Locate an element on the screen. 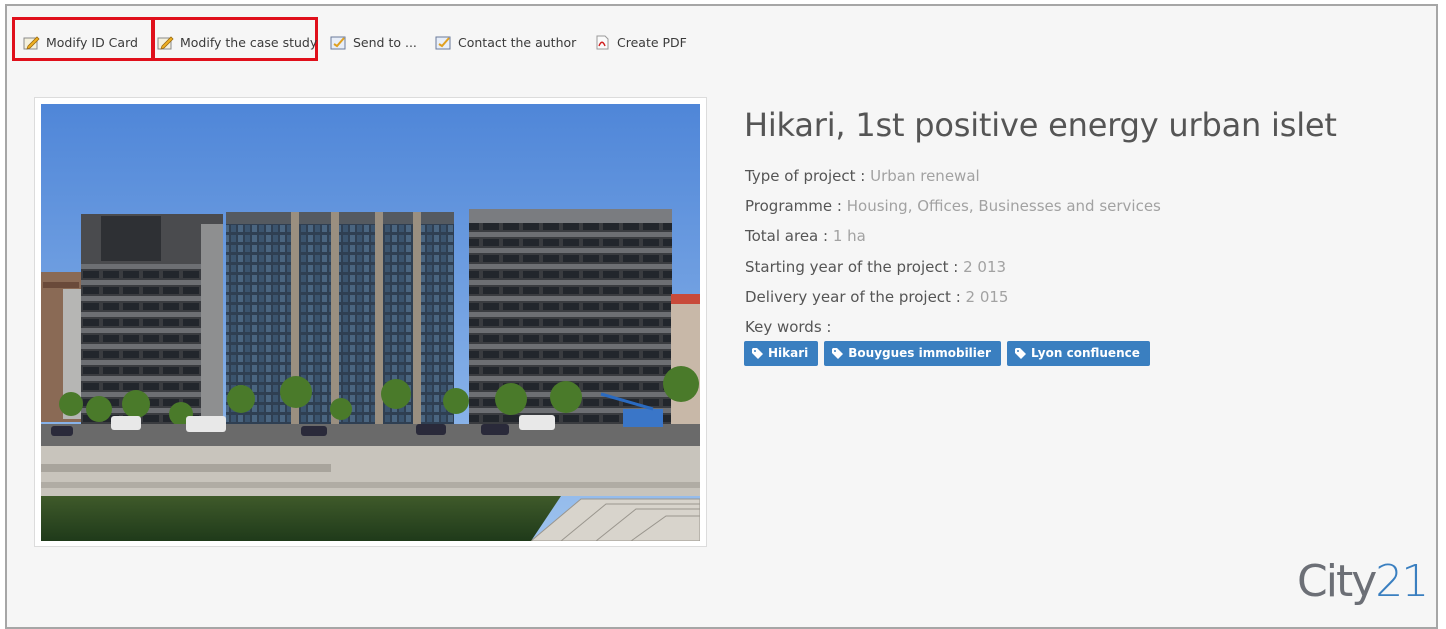 Image resolution: width=1446 pixels, height=629 pixels. contact-icon is located at coordinates (443, 42).